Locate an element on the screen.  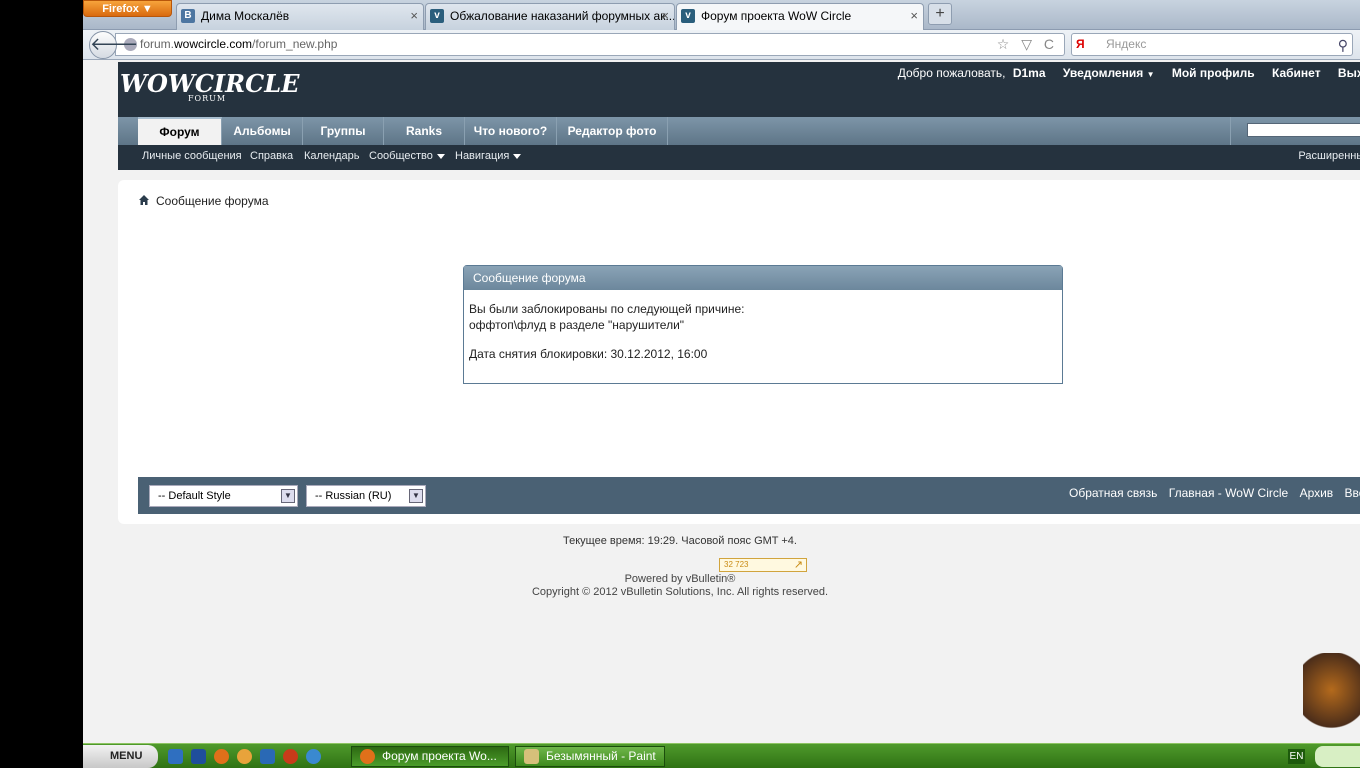
style-select-value: -- Default Style is located at coordinates (194, 496).